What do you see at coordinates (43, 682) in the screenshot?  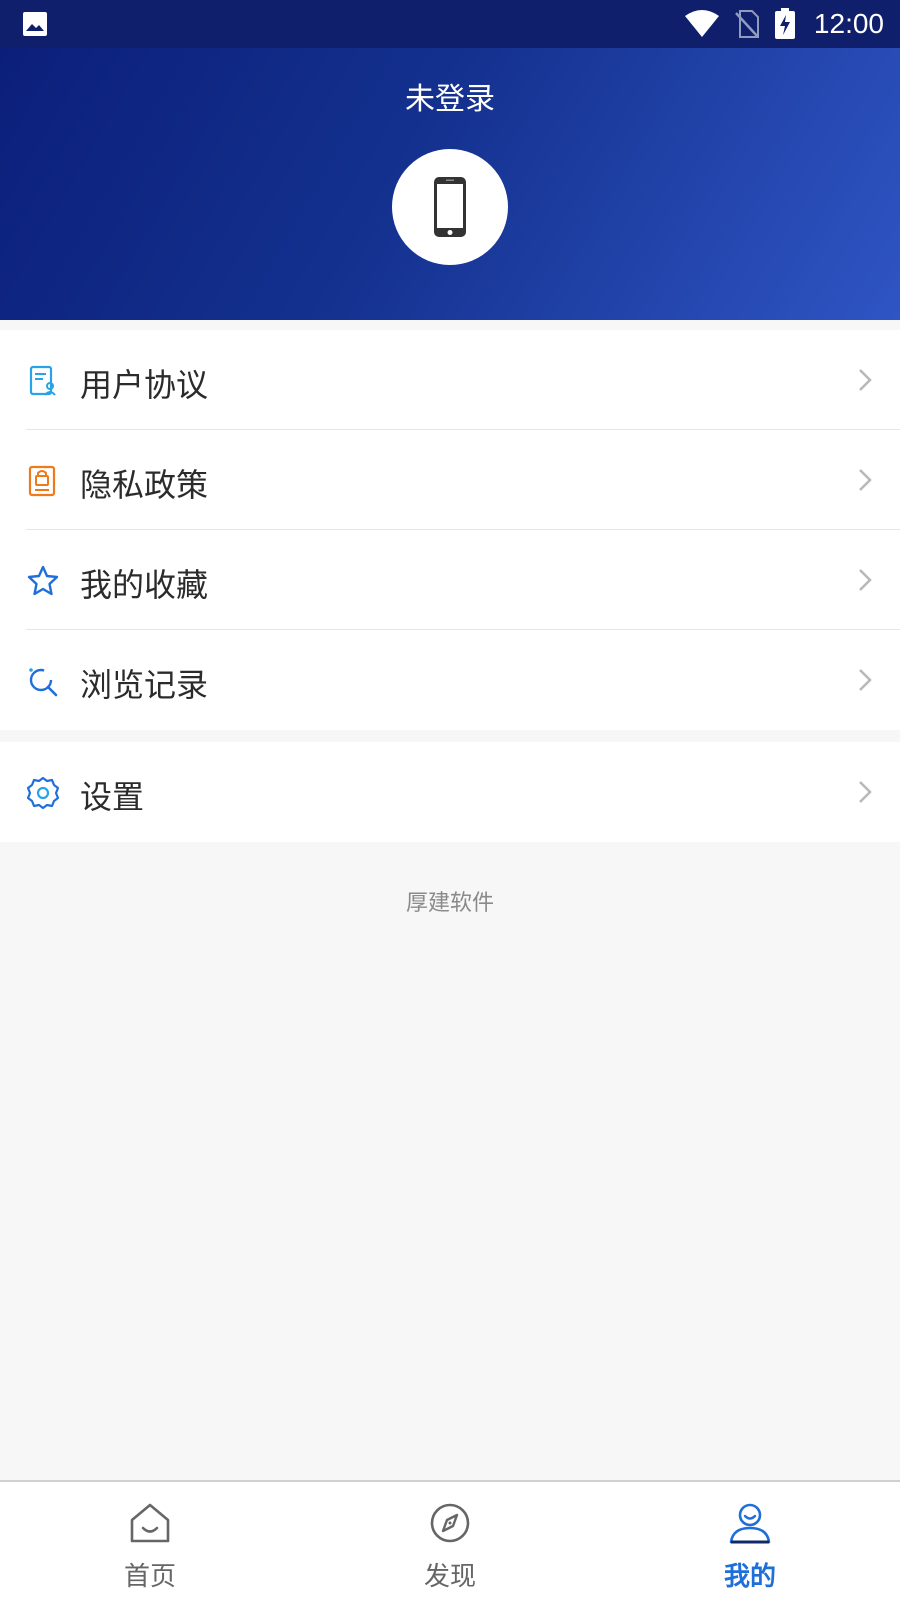 I see `history-icon` at bounding box center [43, 682].